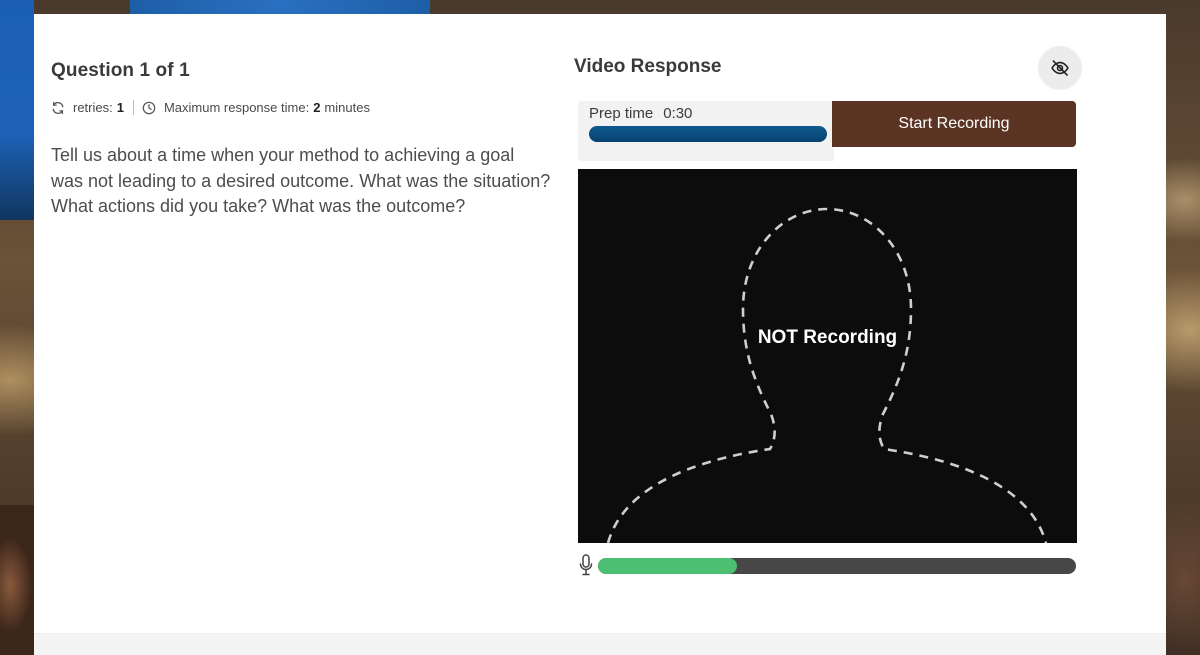 The width and height of the screenshot is (1200, 655). I want to click on max-time-unit: minutes, so click(347, 107).